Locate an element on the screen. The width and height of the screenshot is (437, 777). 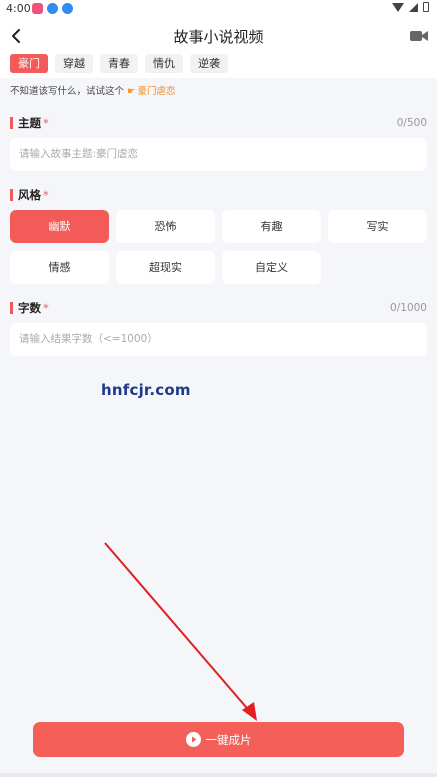
status-bar: 4:00 is located at coordinates (218, 9).